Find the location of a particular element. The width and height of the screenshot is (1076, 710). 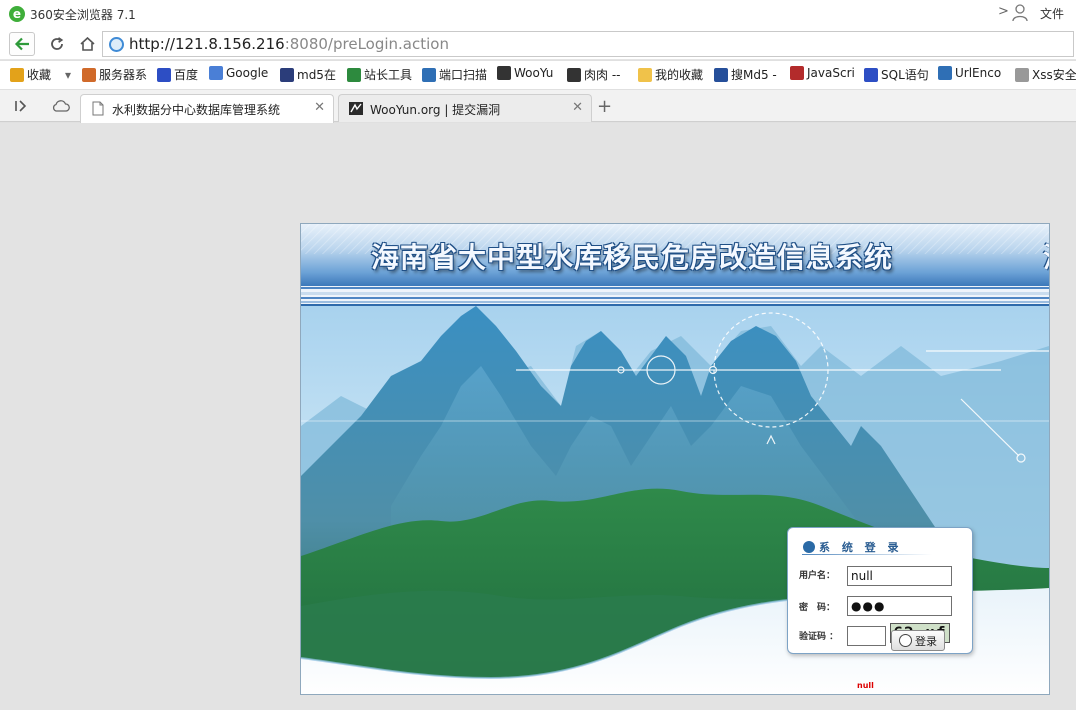

bookmark-label: 搜Md5 - is located at coordinates (754, 75).